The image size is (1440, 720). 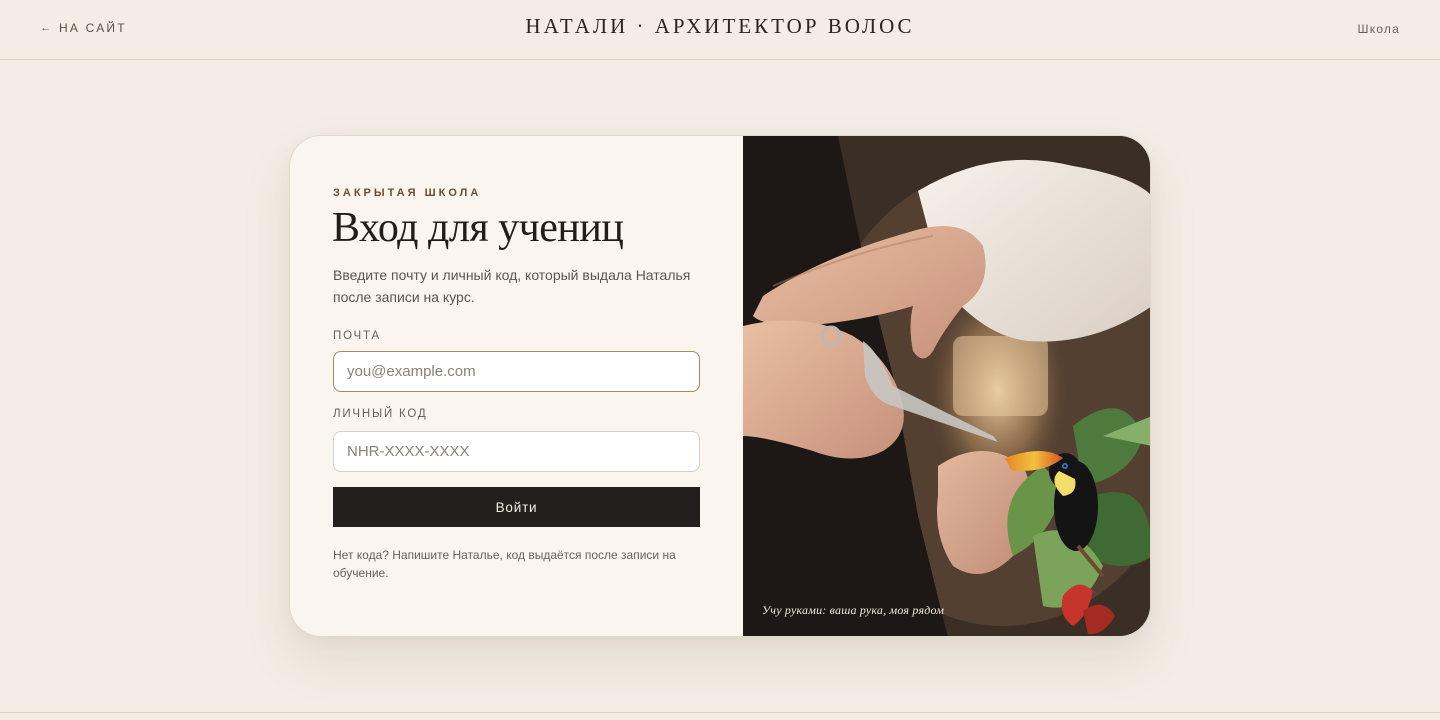 I want to click on photo-caption: Учу руками: ваша рука, моя рядом, so click(x=853, y=610).